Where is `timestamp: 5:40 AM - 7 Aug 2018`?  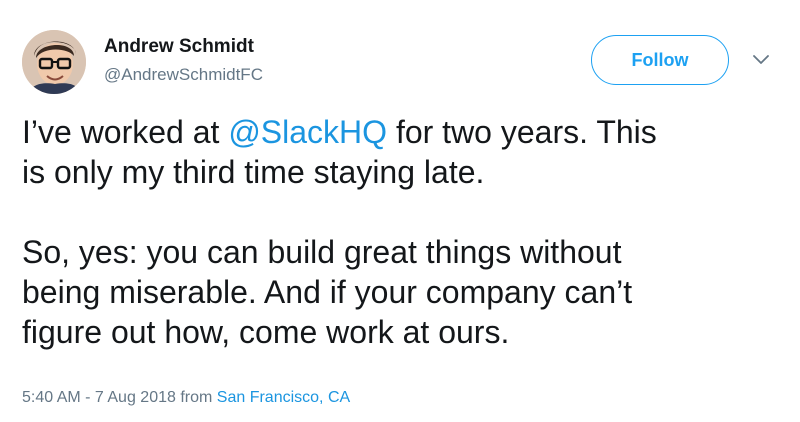
timestamp: 5:40 AM - 7 Aug 2018 is located at coordinates (99, 397).